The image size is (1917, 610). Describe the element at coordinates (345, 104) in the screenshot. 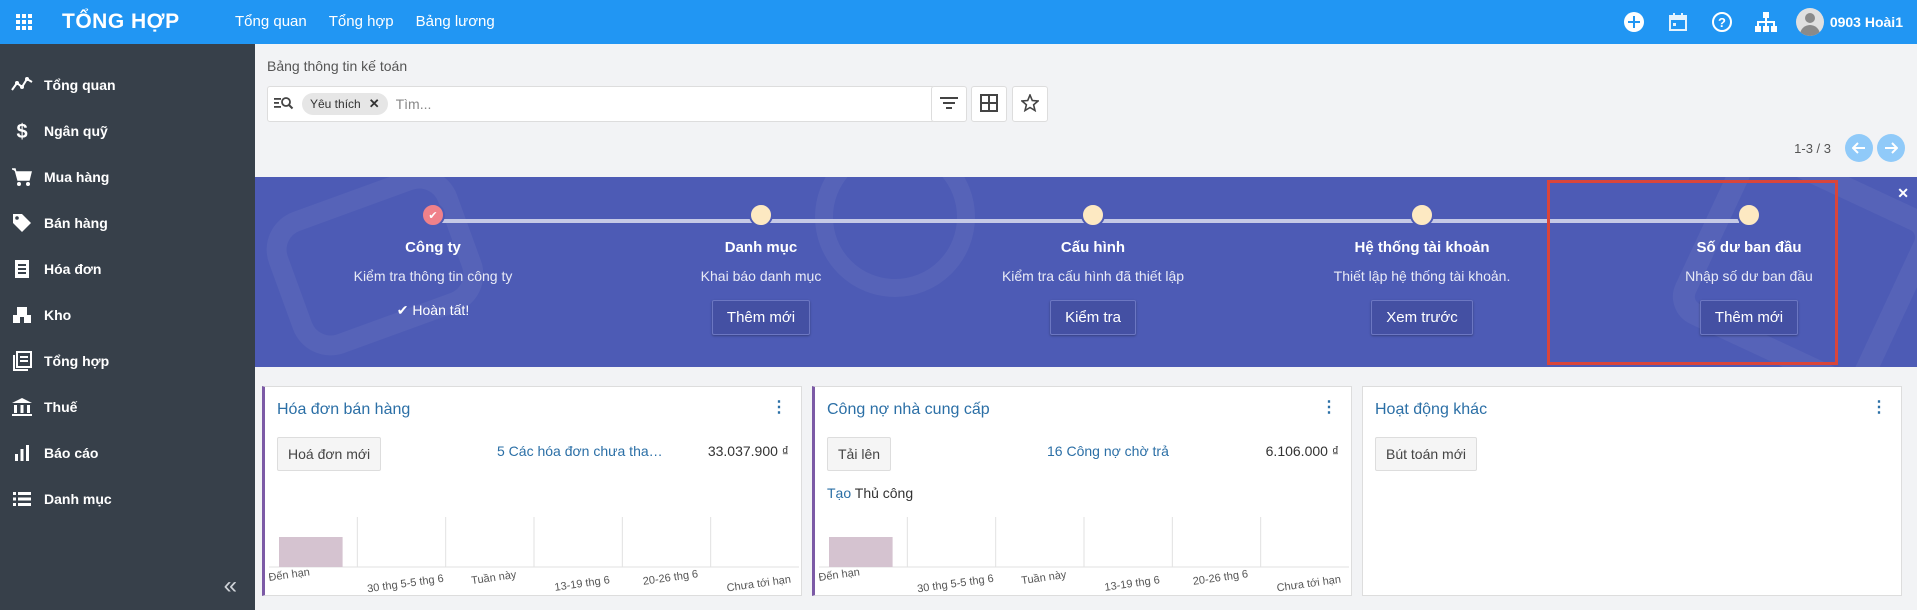

I see `search-facet: Yêu thích ✕` at that location.